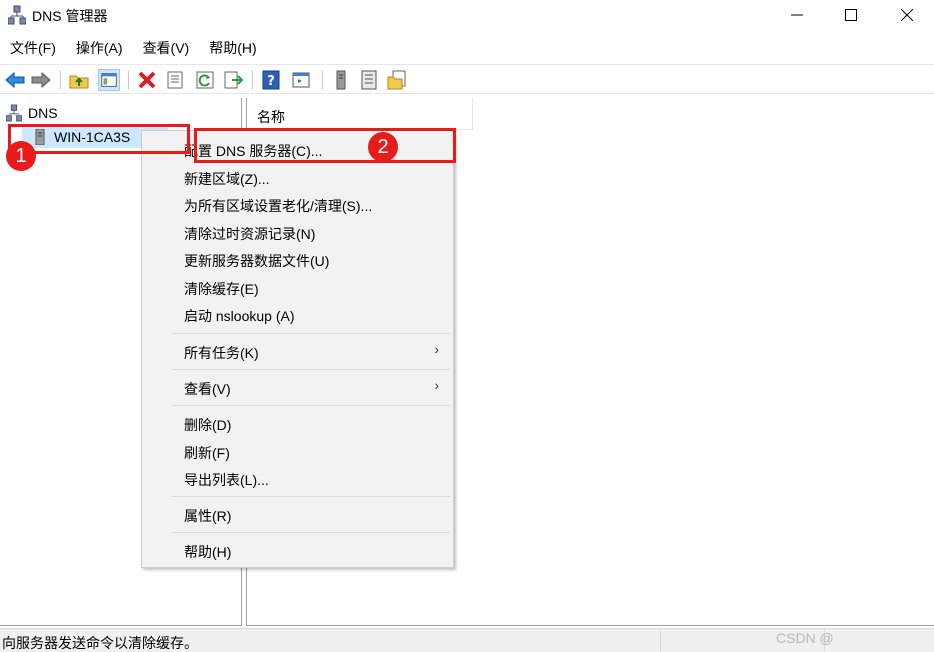 This screenshot has height=652, width=934. What do you see at coordinates (175, 80) in the screenshot?
I see `properties-icon` at bounding box center [175, 80].